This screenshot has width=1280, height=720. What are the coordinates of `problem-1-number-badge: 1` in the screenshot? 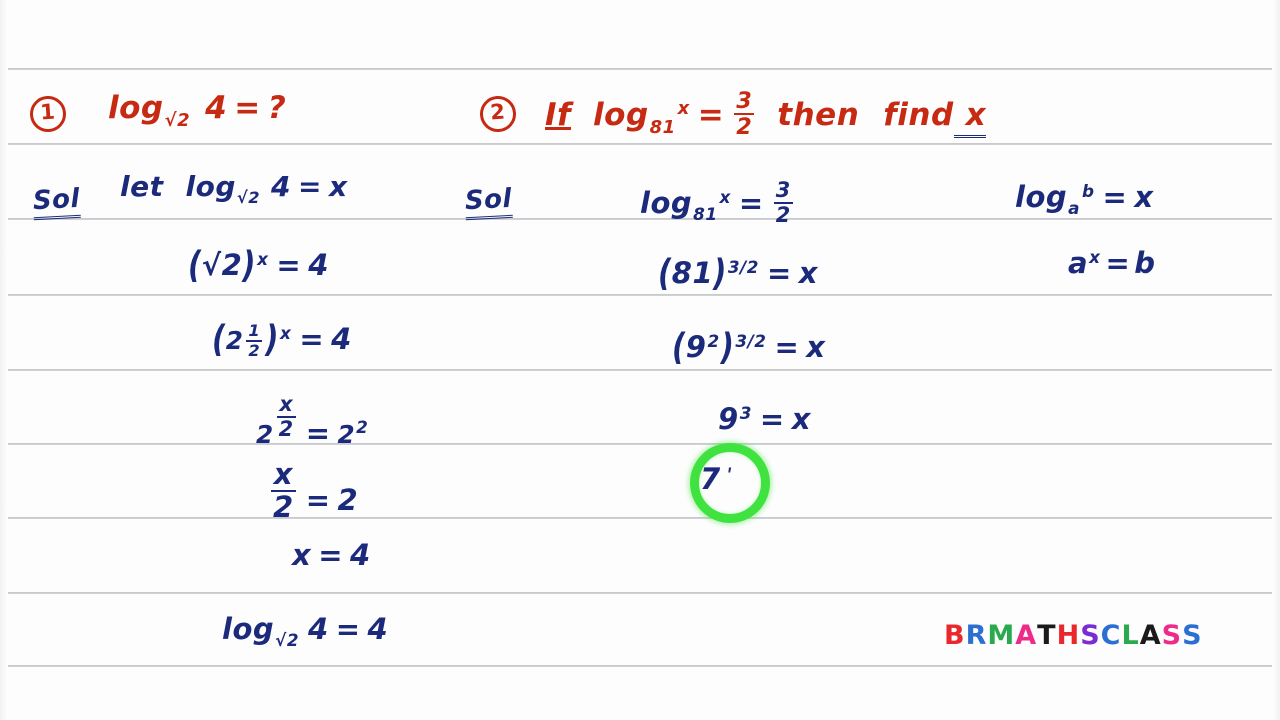 It's located at (48, 113).